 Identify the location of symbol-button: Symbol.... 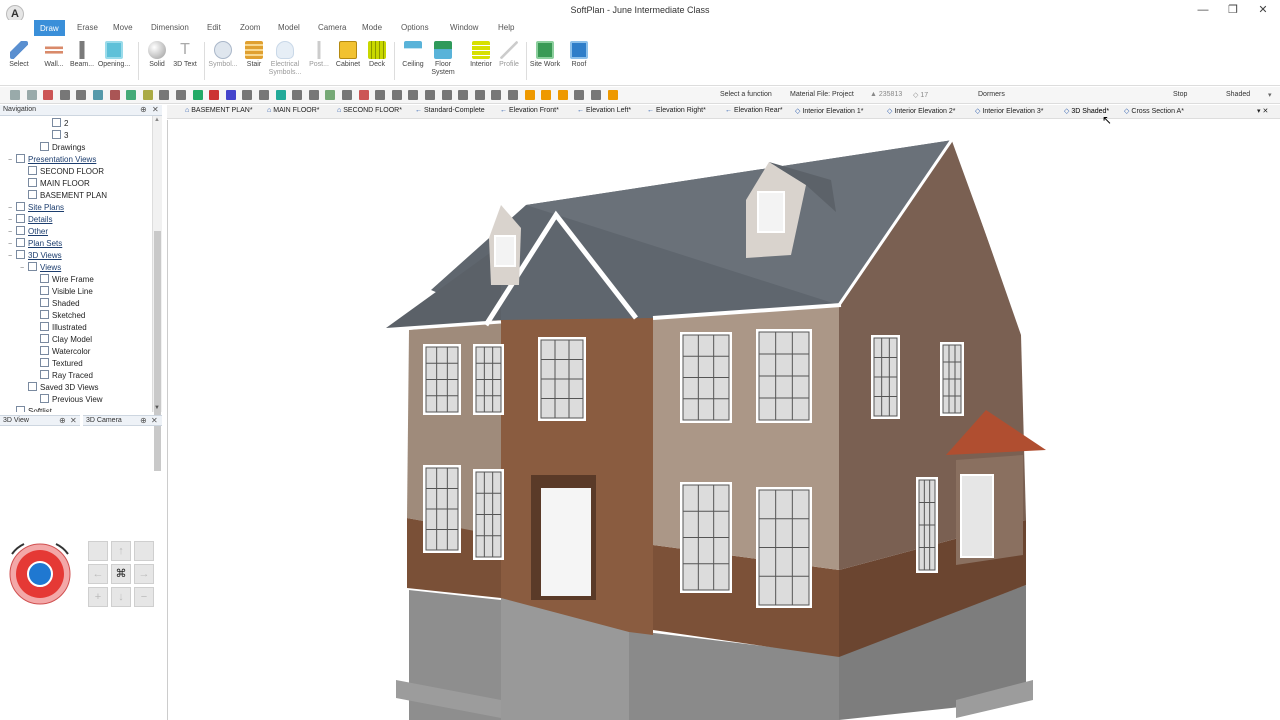
(223, 62).